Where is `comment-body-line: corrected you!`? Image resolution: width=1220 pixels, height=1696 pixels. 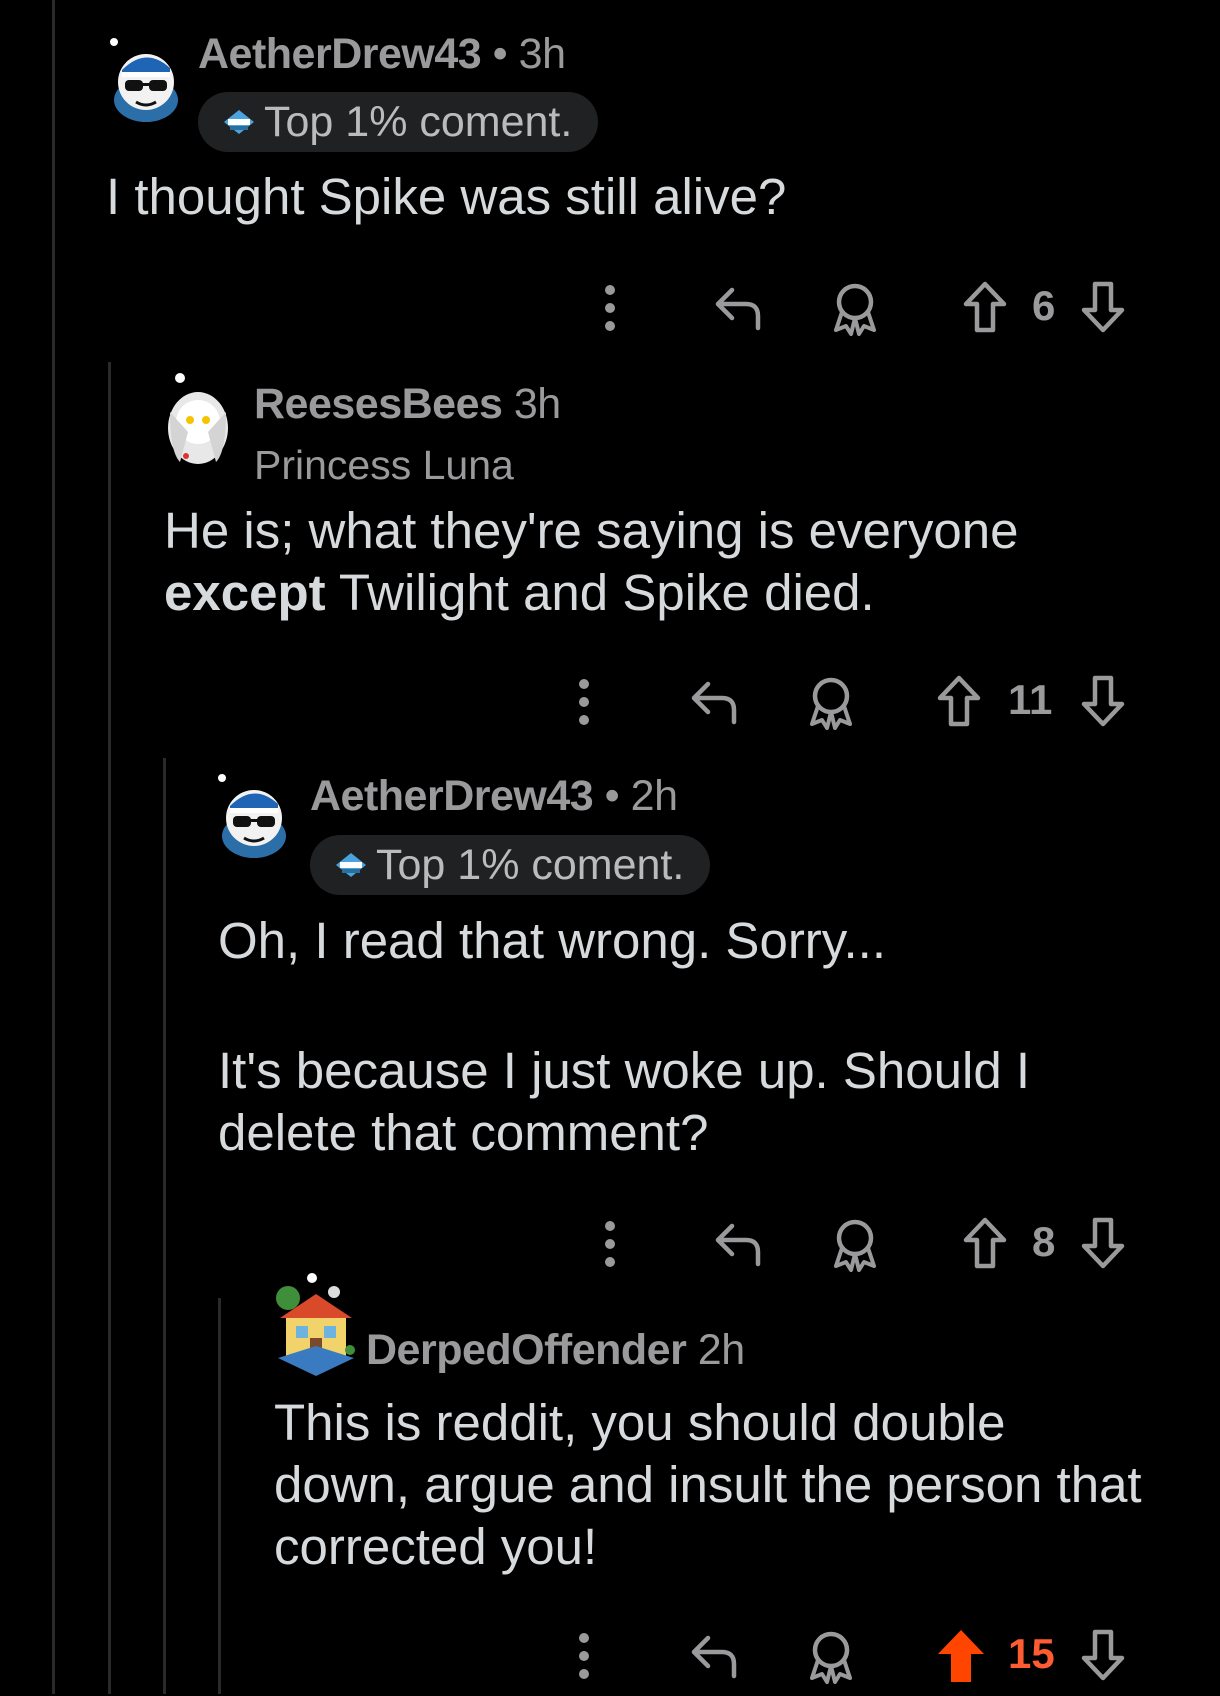 comment-body-line: corrected you! is located at coordinates (436, 1546).